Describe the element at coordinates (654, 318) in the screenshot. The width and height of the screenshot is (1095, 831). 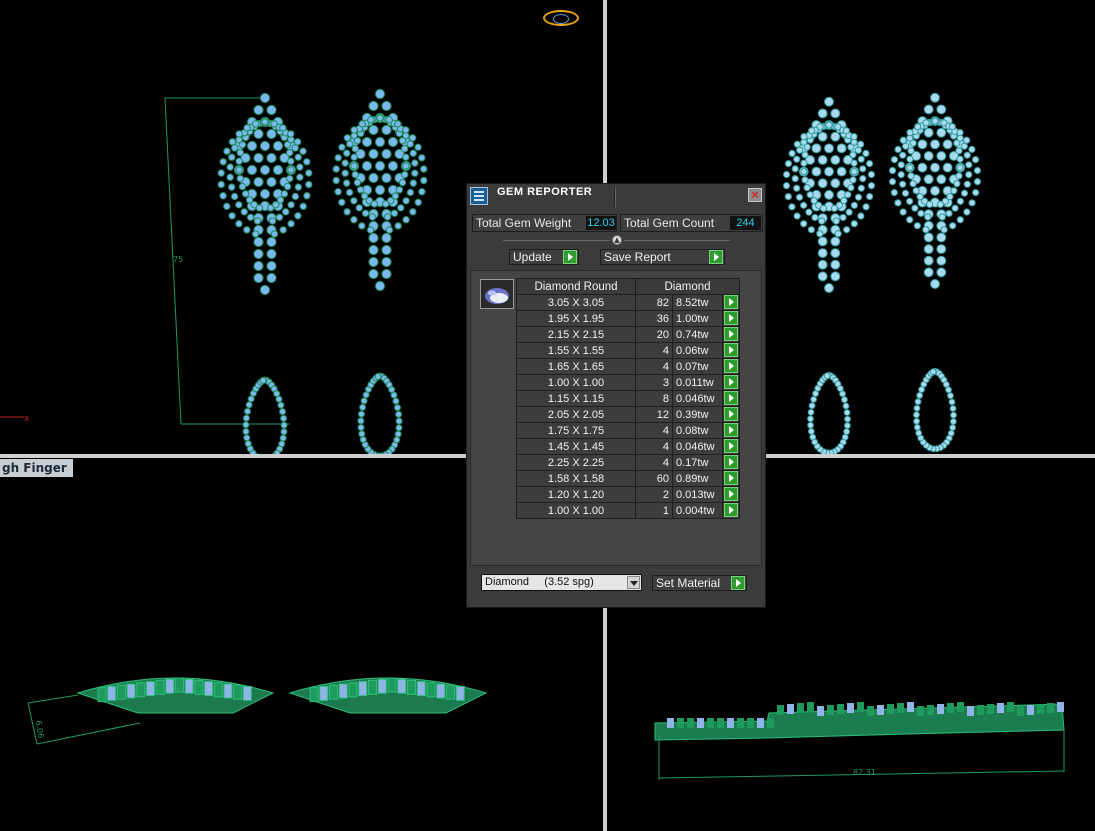
I see `gem-count: 36` at that location.